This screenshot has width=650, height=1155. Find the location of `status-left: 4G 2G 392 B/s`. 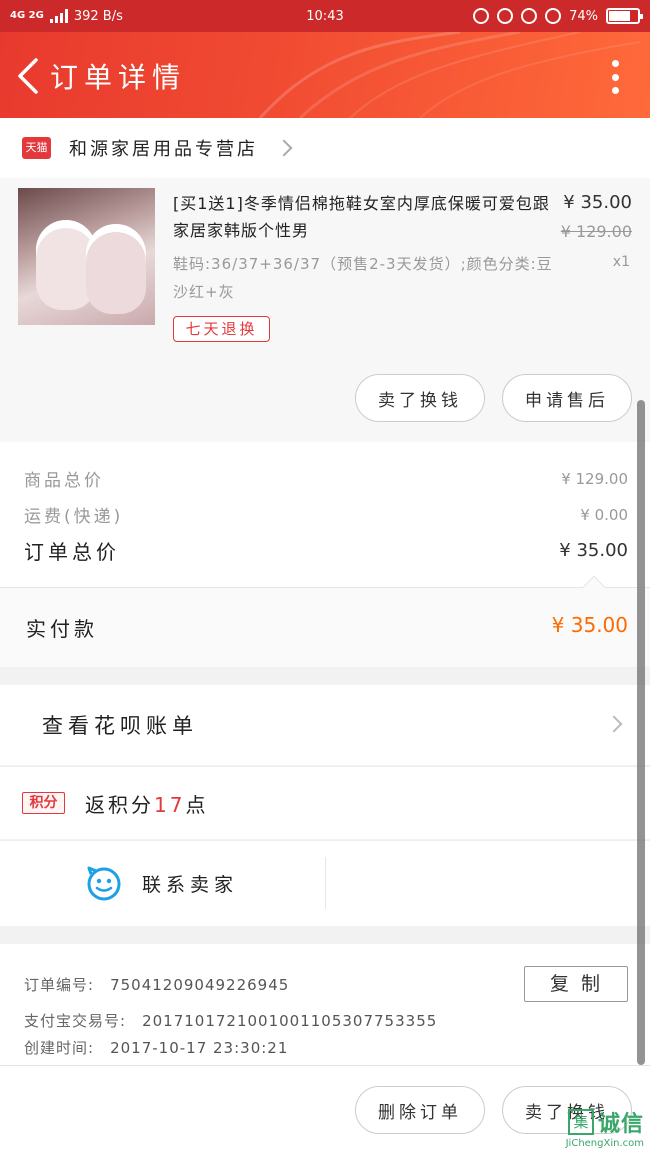

status-left: 4G 2G 392 B/s is located at coordinates (66, 16).